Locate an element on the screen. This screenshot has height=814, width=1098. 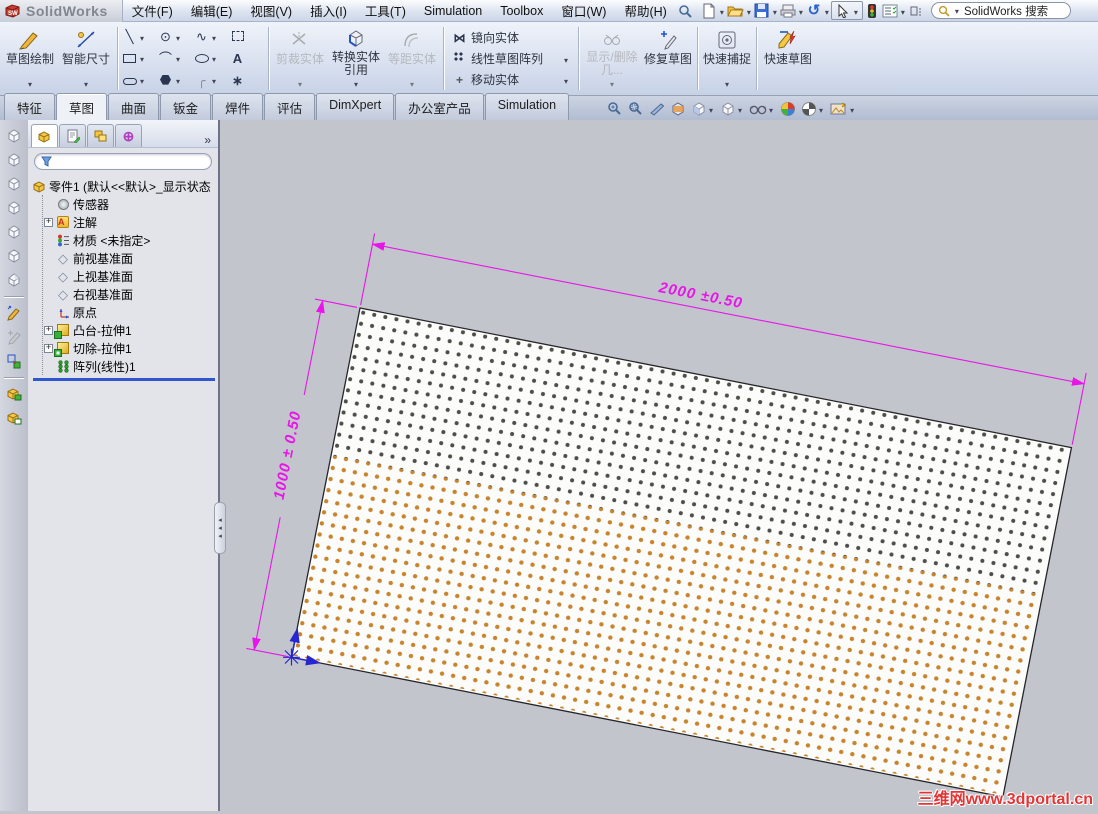
tree-item-sensors: 传感器 is located at coordinates (131, 204).